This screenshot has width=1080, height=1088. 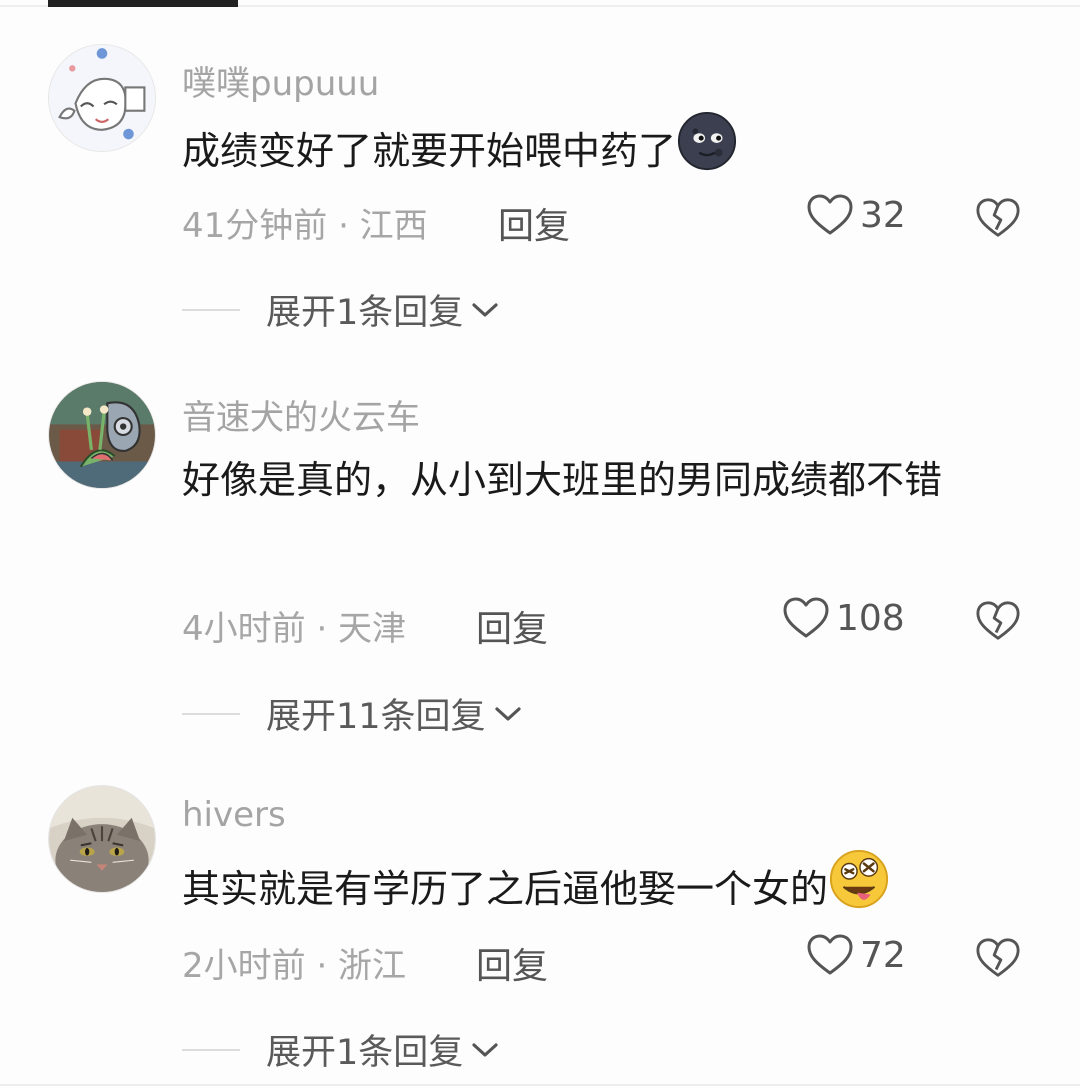 I want to click on like-button: 108, so click(x=843, y=618).